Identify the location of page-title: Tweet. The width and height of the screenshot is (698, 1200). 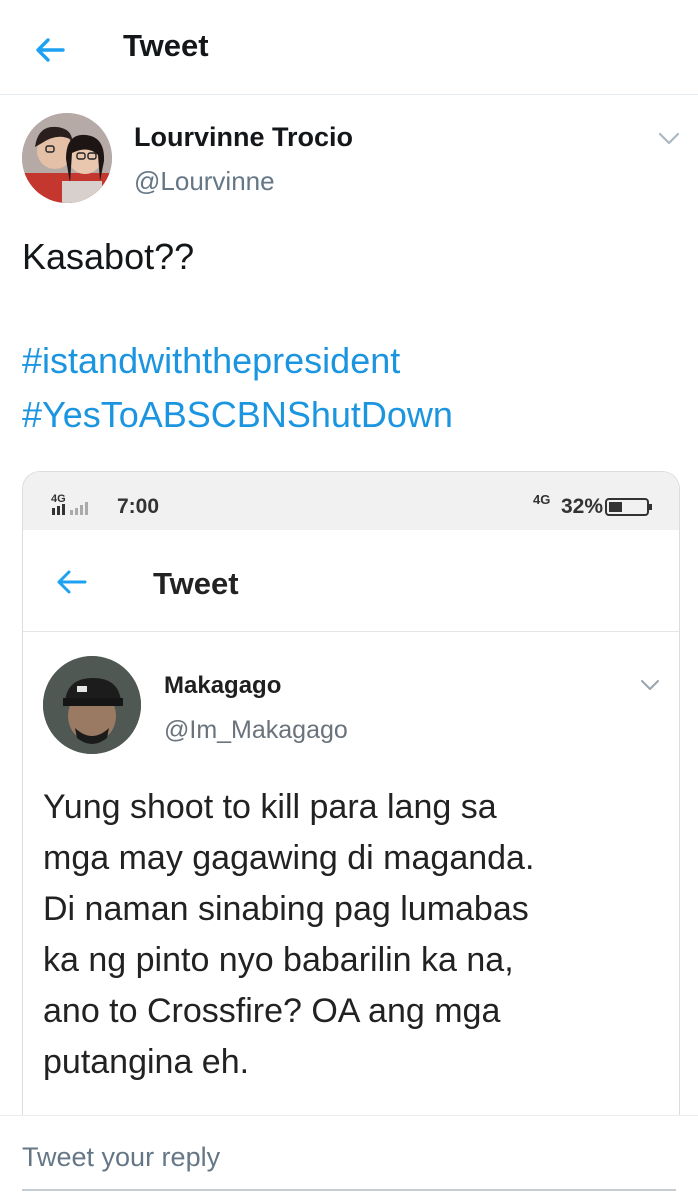
(166, 45).